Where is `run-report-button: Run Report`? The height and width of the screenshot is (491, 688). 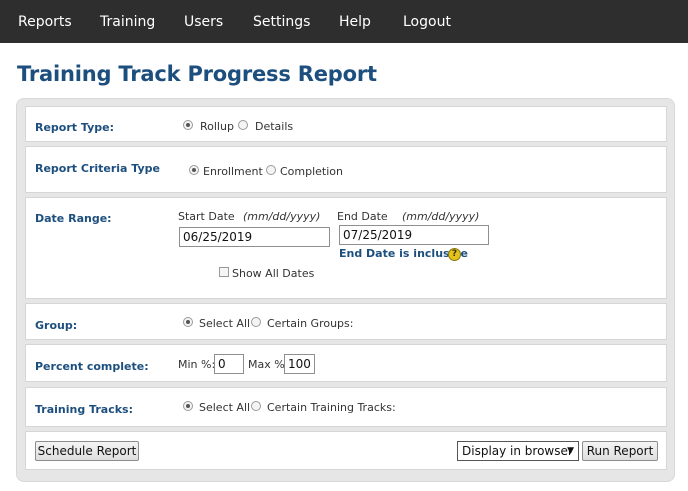
run-report-button: Run Report is located at coordinates (620, 451).